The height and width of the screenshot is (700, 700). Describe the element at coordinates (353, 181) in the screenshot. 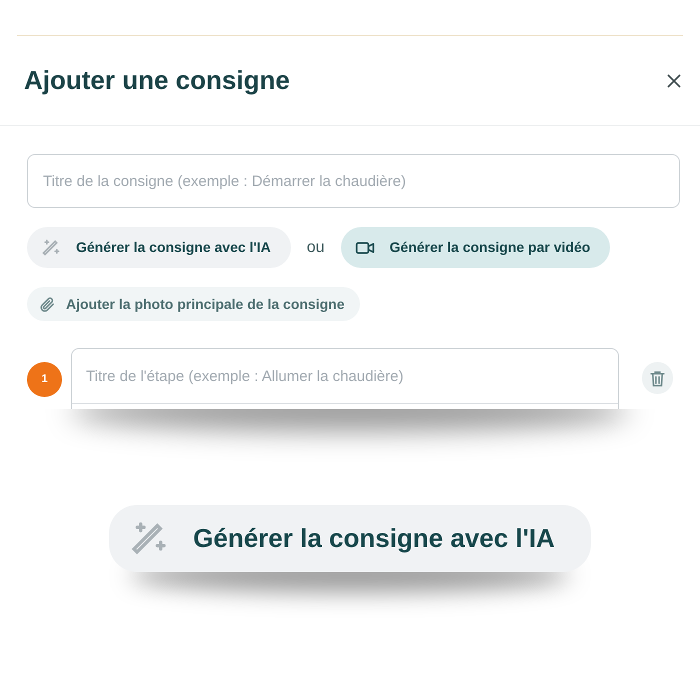

I see `title-input-field: Titre de la consigne (exemple : Démarrer la chaudière)` at that location.